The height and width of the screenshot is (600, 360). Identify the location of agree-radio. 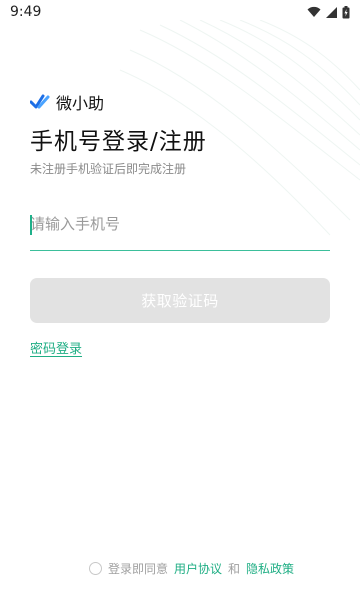
(95, 568).